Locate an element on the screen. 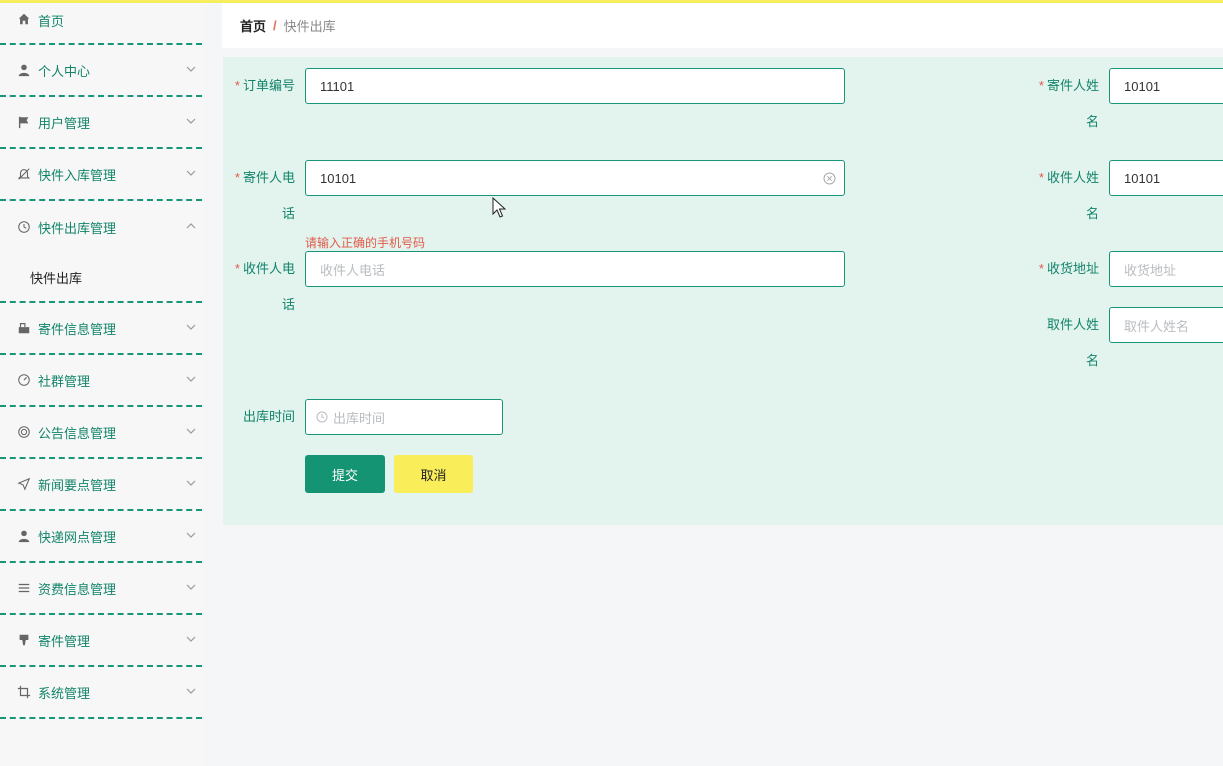  flag-icon is located at coordinates (24, 122).